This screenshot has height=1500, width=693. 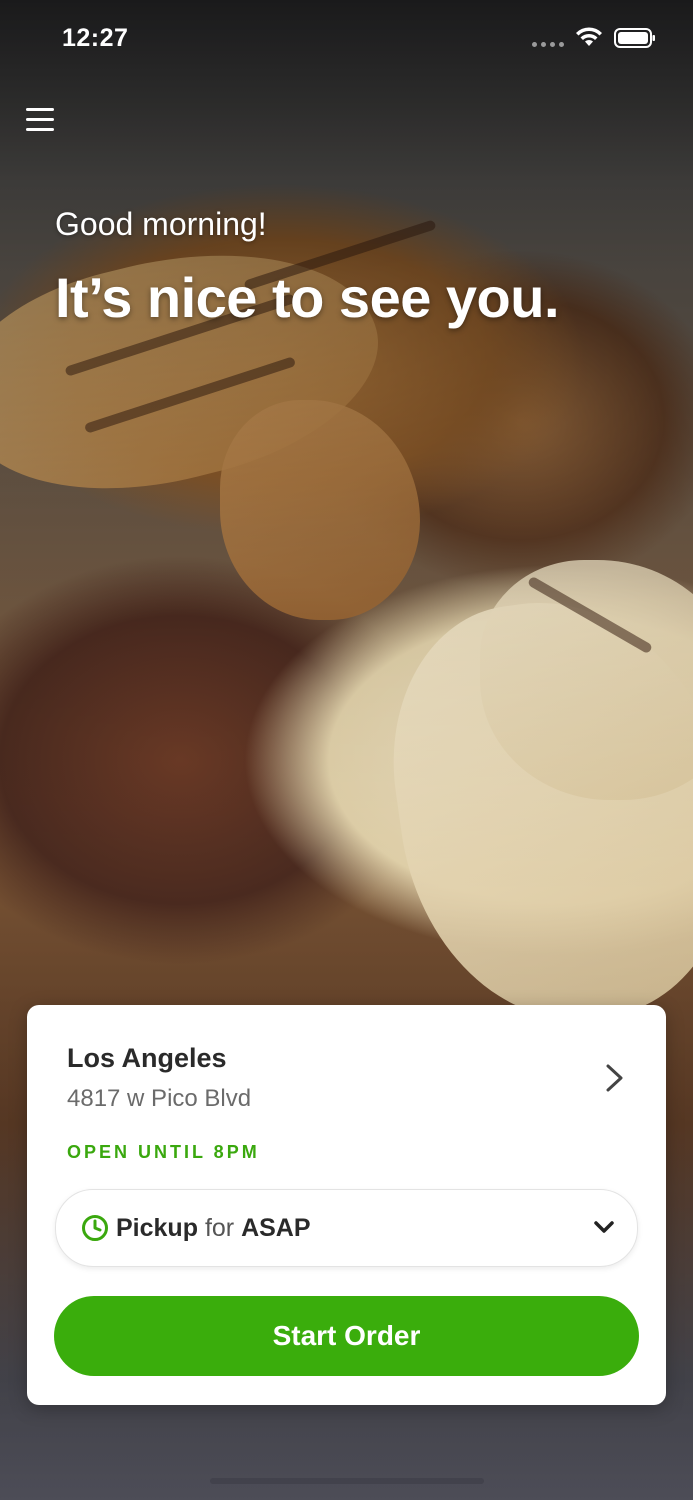 I want to click on battery-icon, so click(x=634, y=38).